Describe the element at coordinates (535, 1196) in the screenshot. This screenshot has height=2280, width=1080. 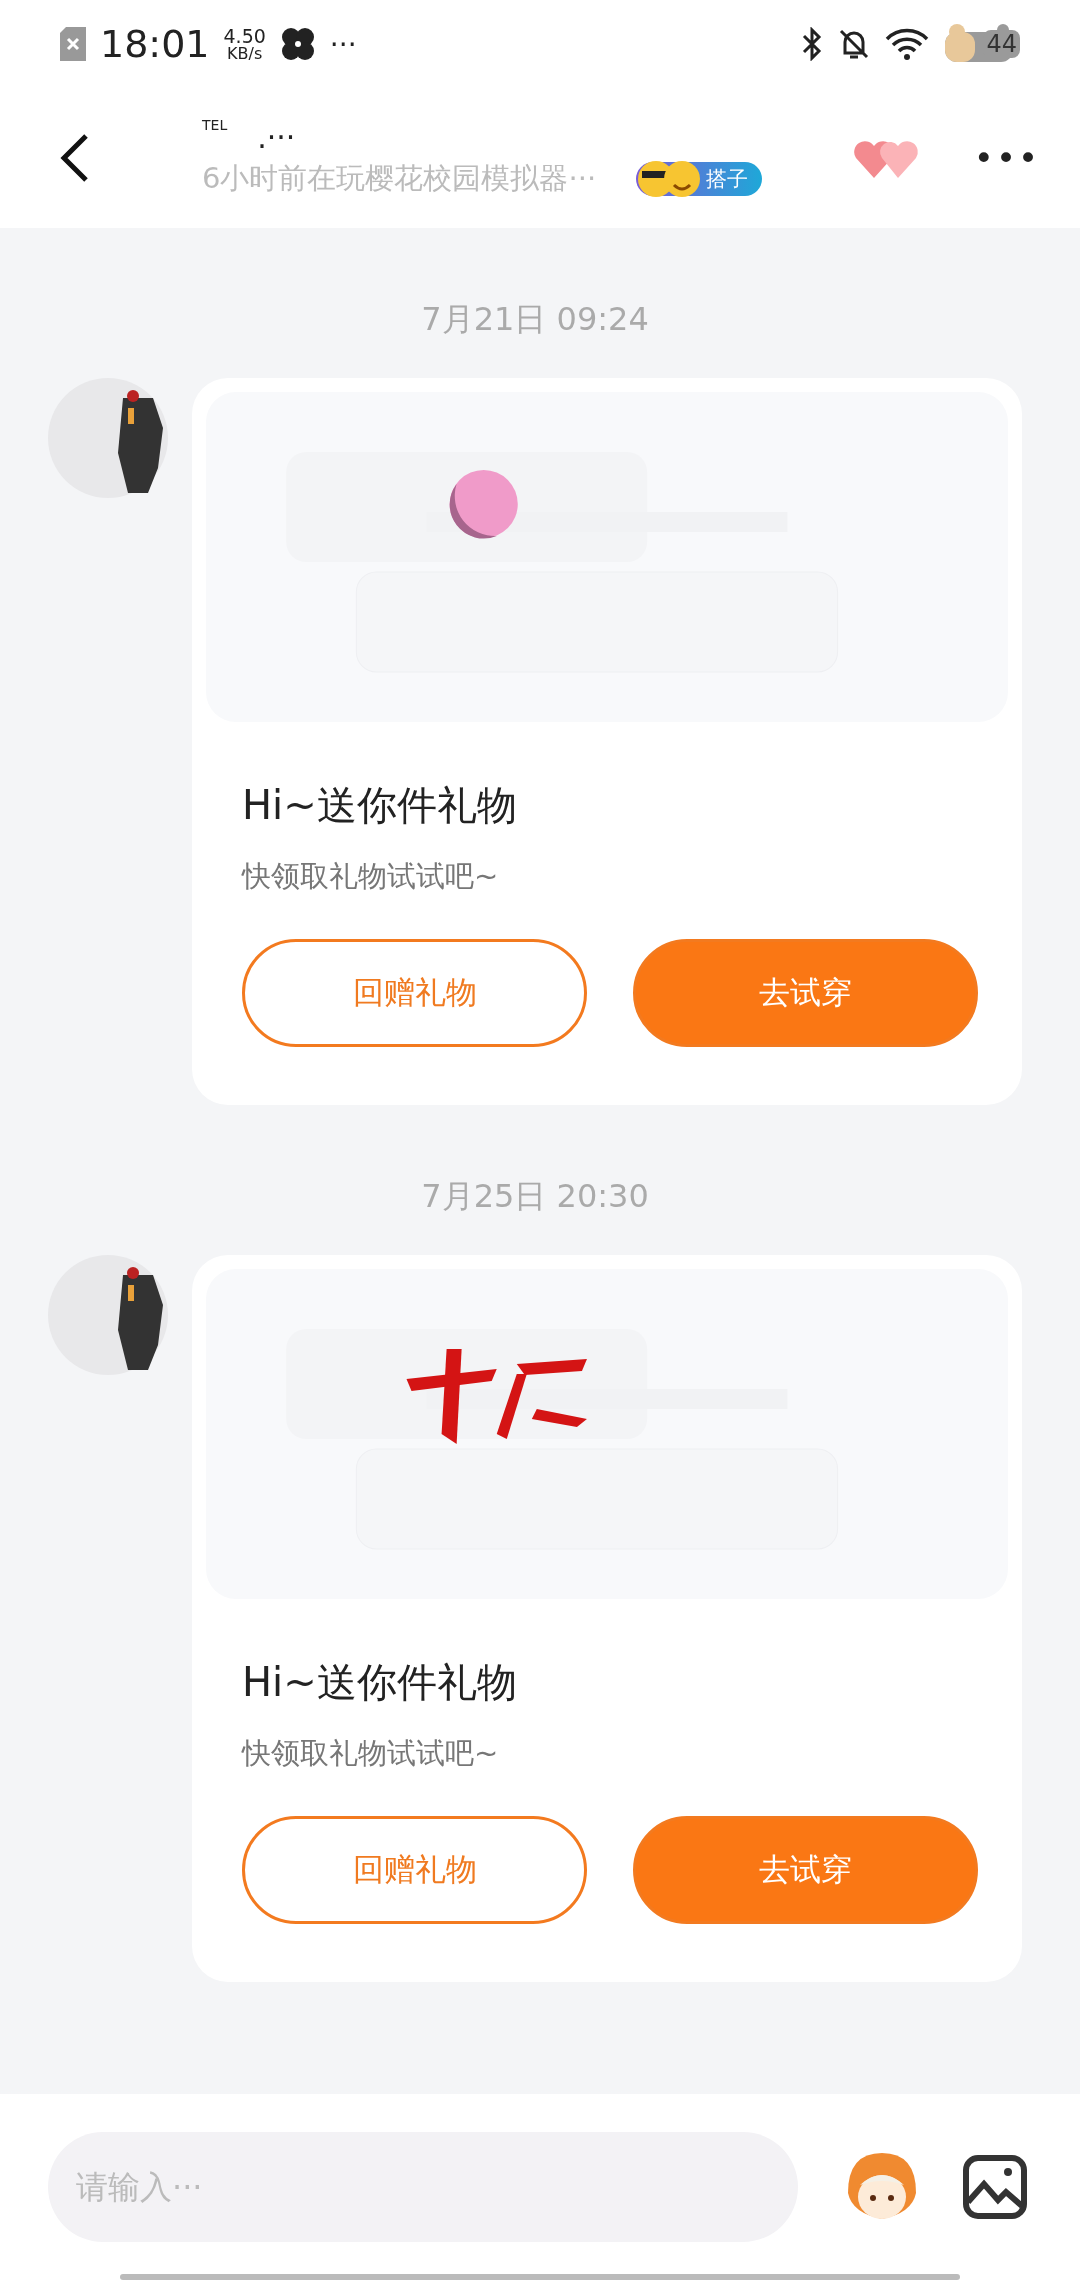
I see `message-time: 7月25日 20:30` at that location.